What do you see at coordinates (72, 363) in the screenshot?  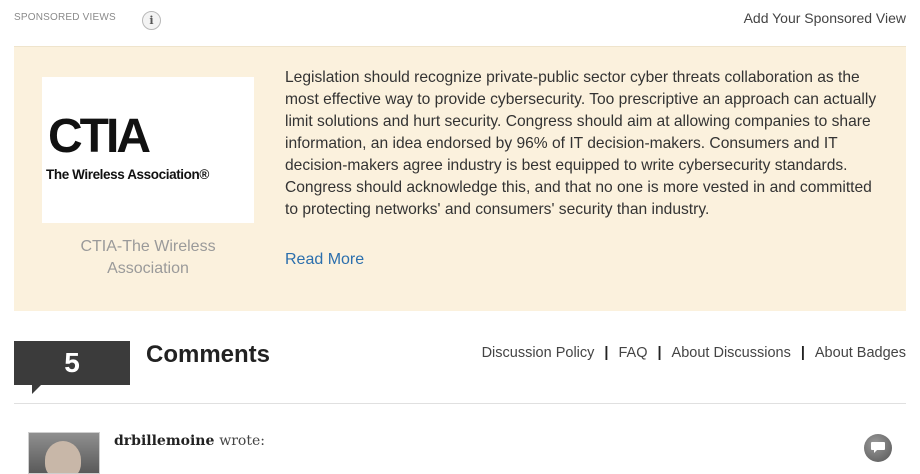 I see `comment-count-badge: 5` at bounding box center [72, 363].